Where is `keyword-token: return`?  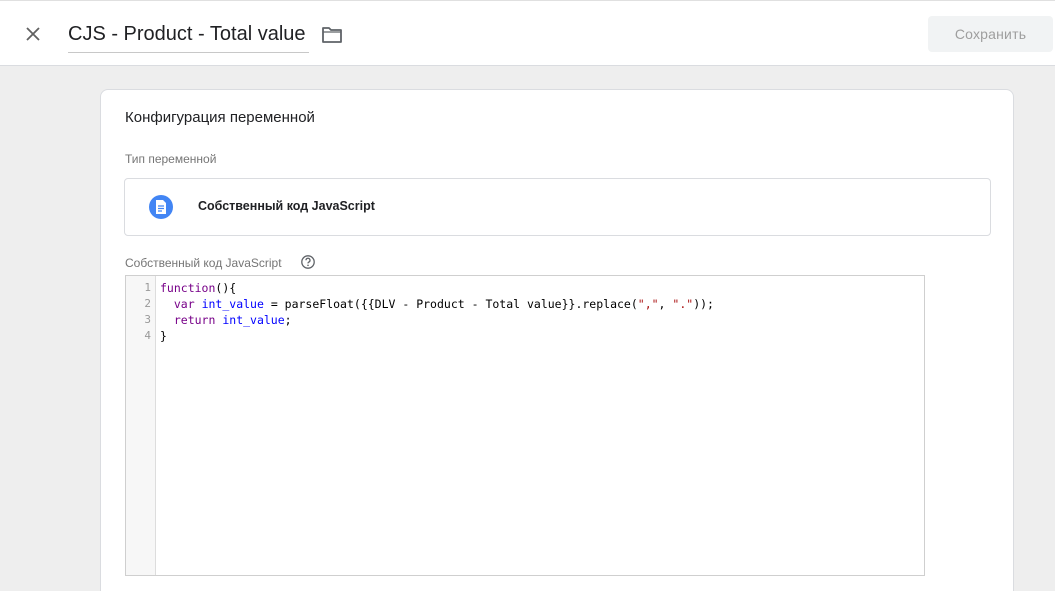
keyword-token: return is located at coordinates (194, 320).